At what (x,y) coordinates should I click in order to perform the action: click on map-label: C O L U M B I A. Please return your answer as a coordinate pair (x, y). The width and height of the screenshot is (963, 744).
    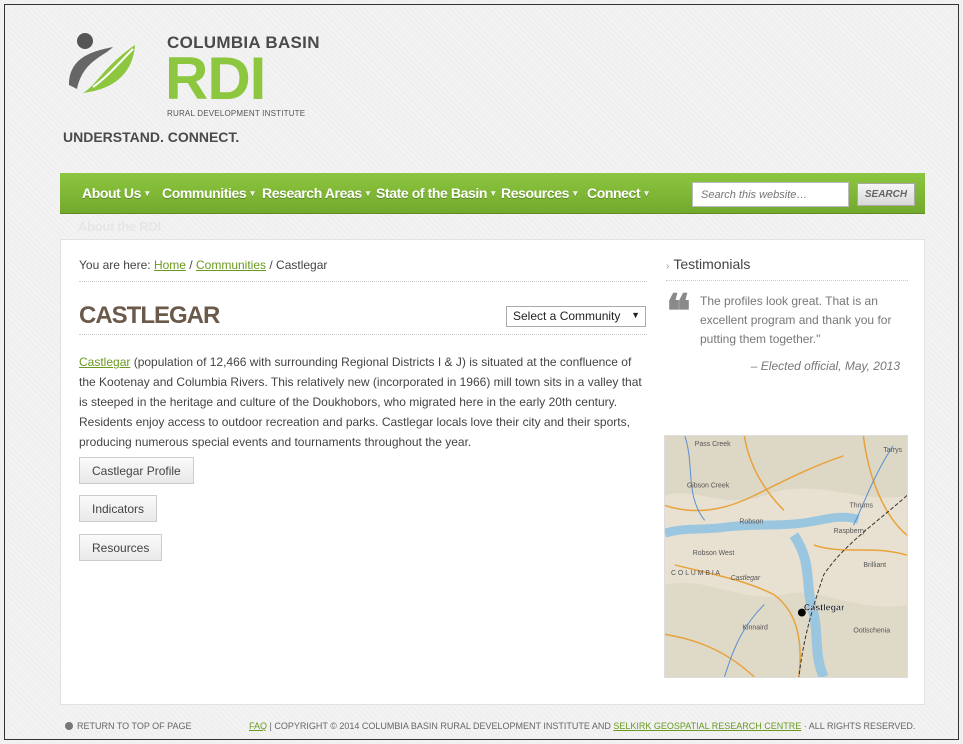
    Looking at the image, I should click on (695, 573).